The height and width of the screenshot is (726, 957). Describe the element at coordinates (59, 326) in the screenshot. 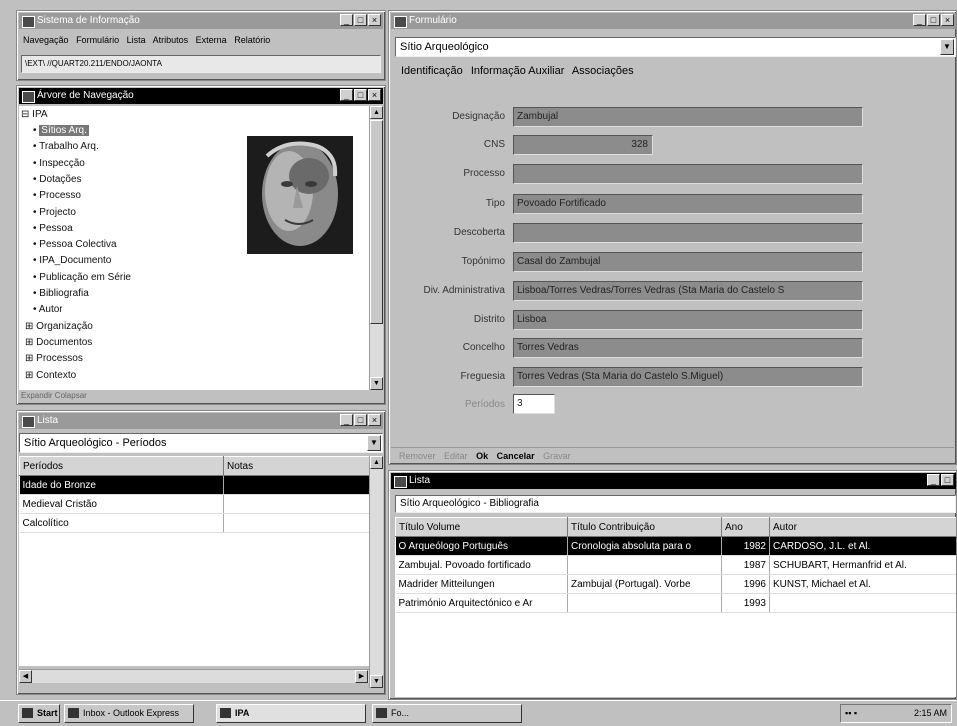

I see `tree-group: ⊞ Organização` at that location.